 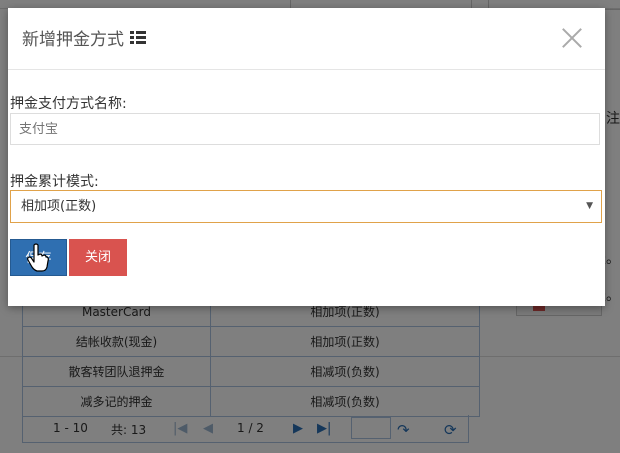 What do you see at coordinates (589, 206) in the screenshot?
I see `dropdown-caret-icon: ▼` at bounding box center [589, 206].